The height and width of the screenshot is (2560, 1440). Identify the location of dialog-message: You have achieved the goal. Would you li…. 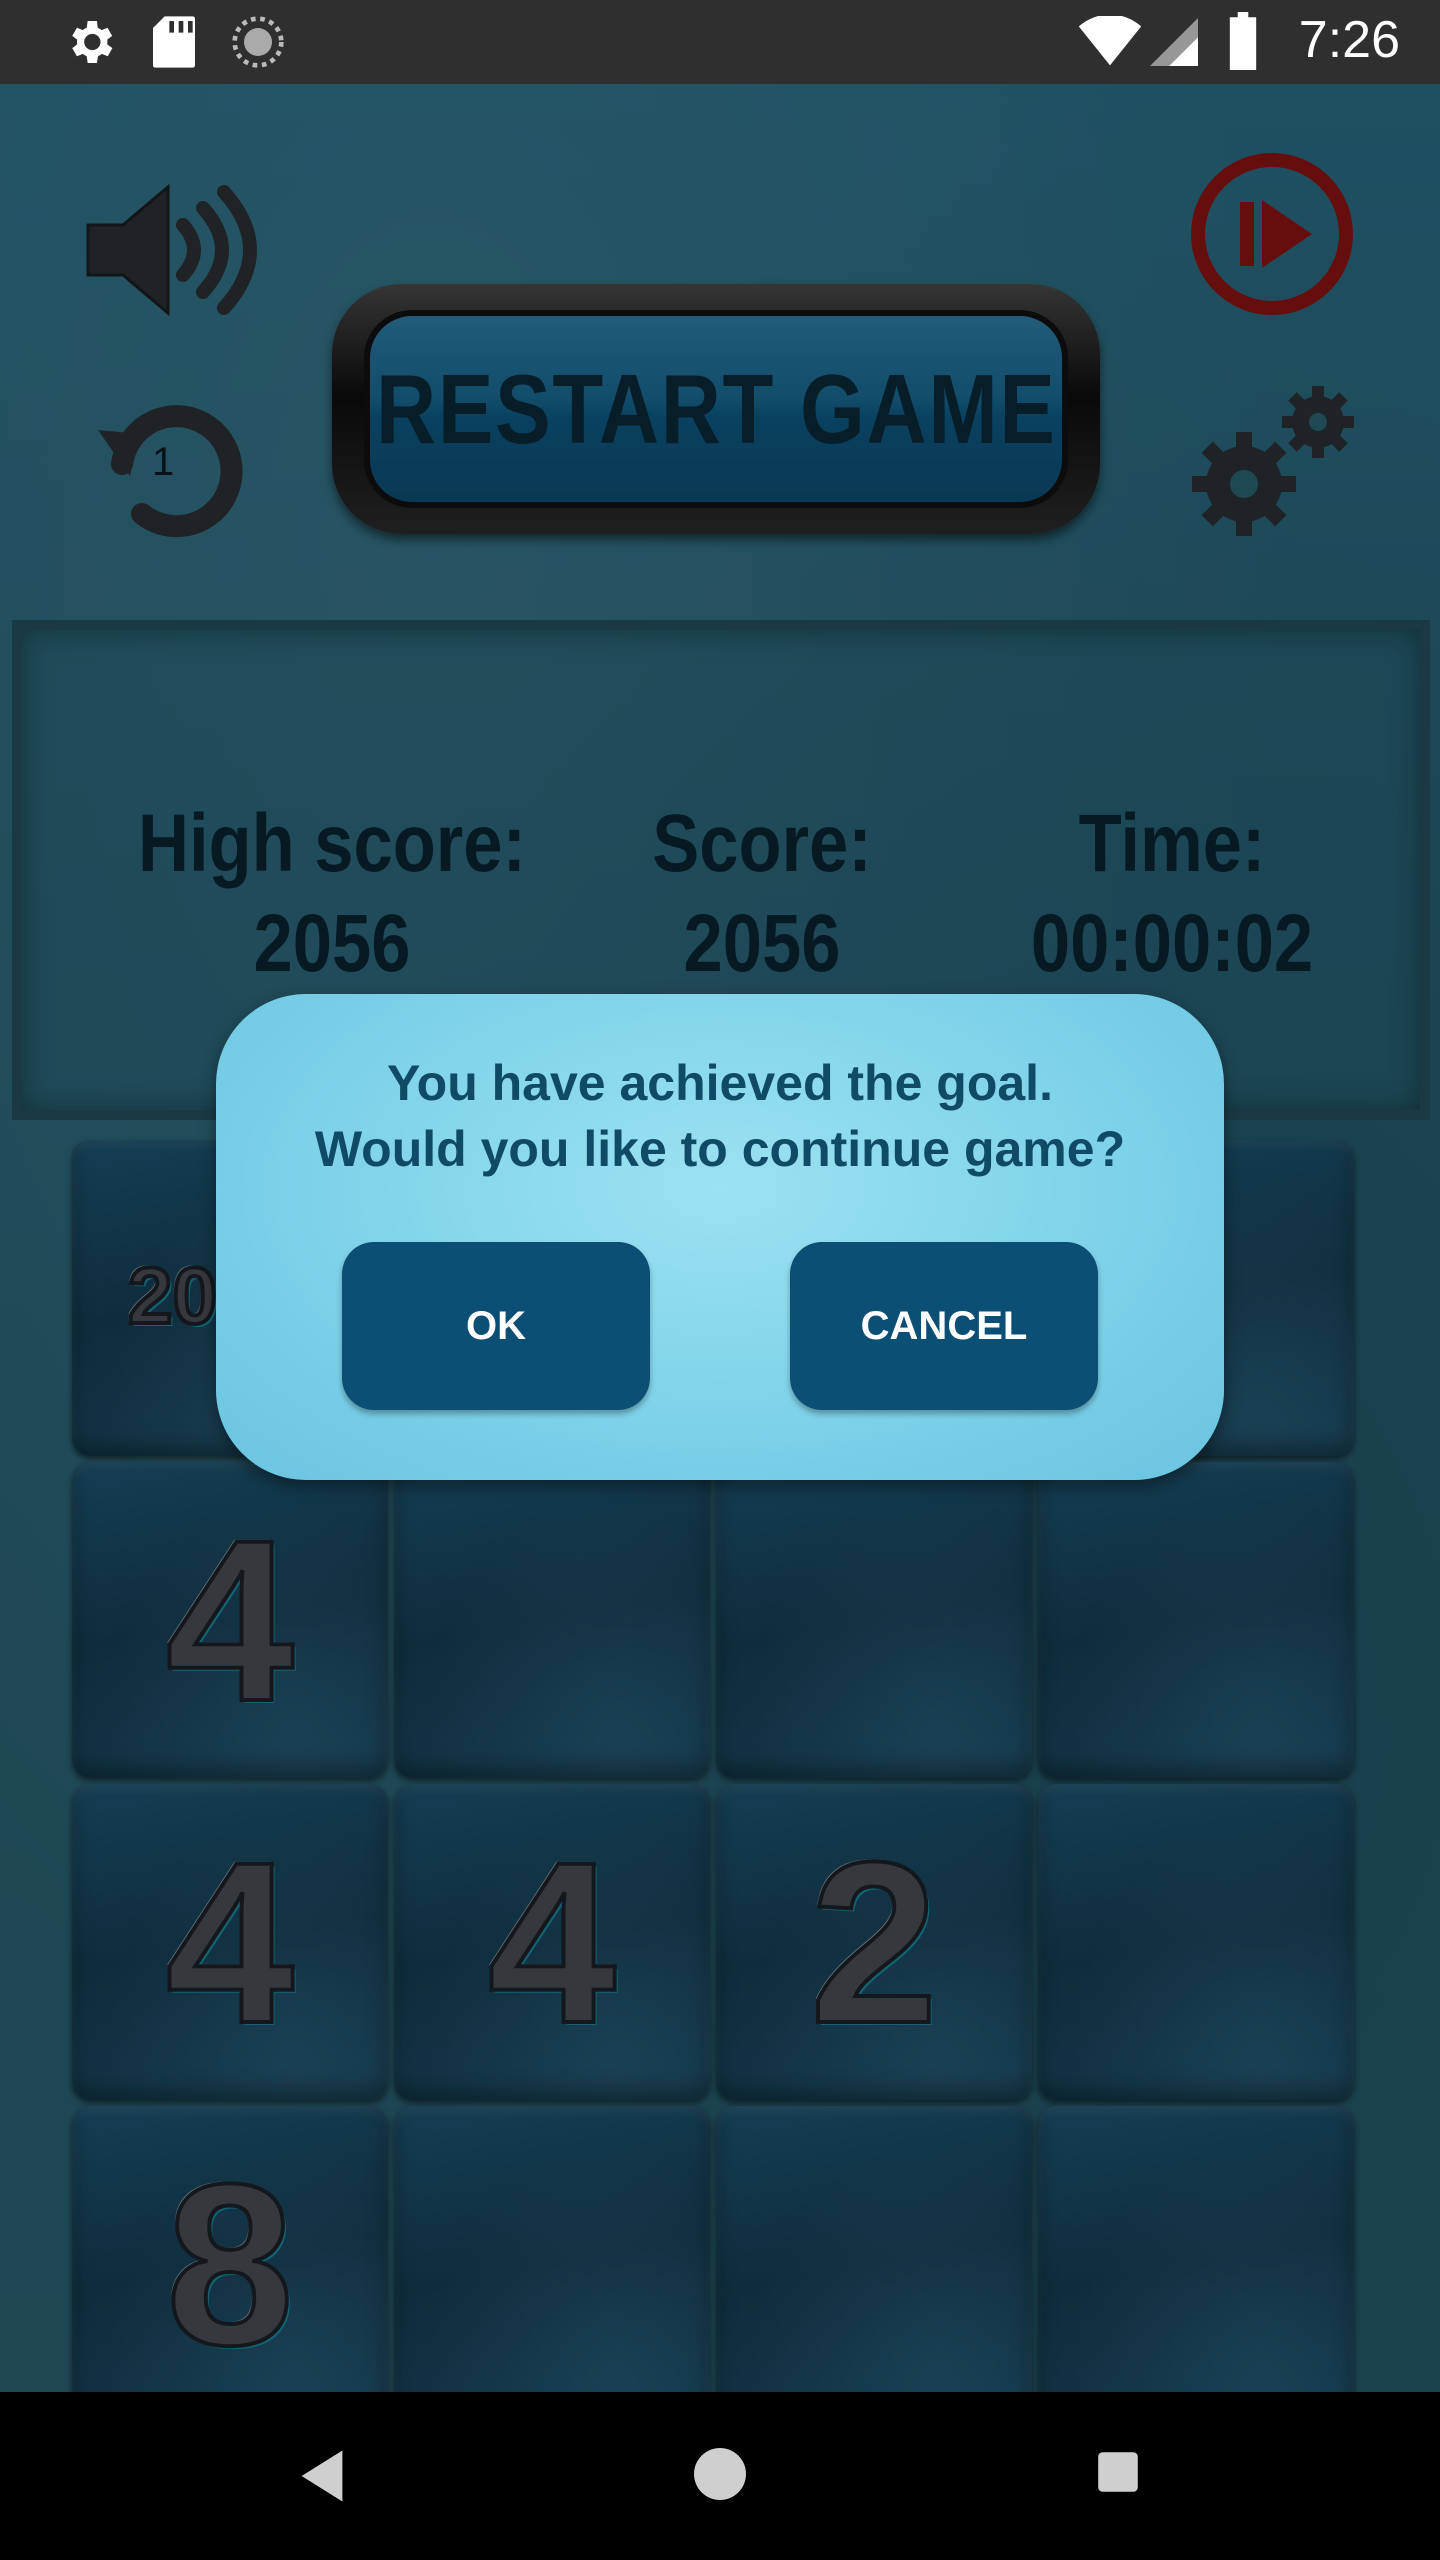
(720, 1116).